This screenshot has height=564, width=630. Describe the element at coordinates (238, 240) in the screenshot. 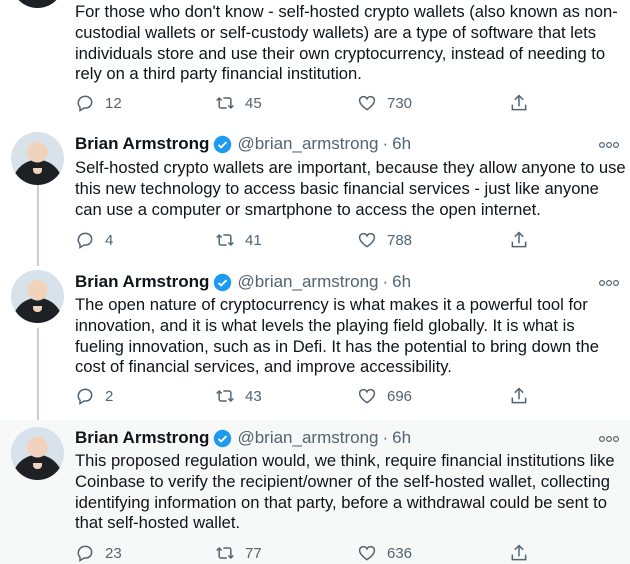

I see `retweet-button: 41` at that location.